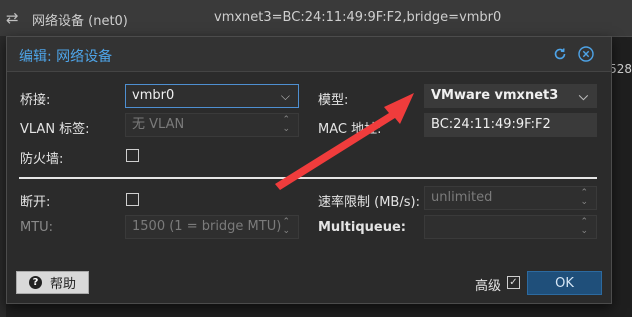 This screenshot has width=632, height=317. Describe the element at coordinates (42, 159) in the screenshot. I see `firewall-label: 防火墙:` at that location.